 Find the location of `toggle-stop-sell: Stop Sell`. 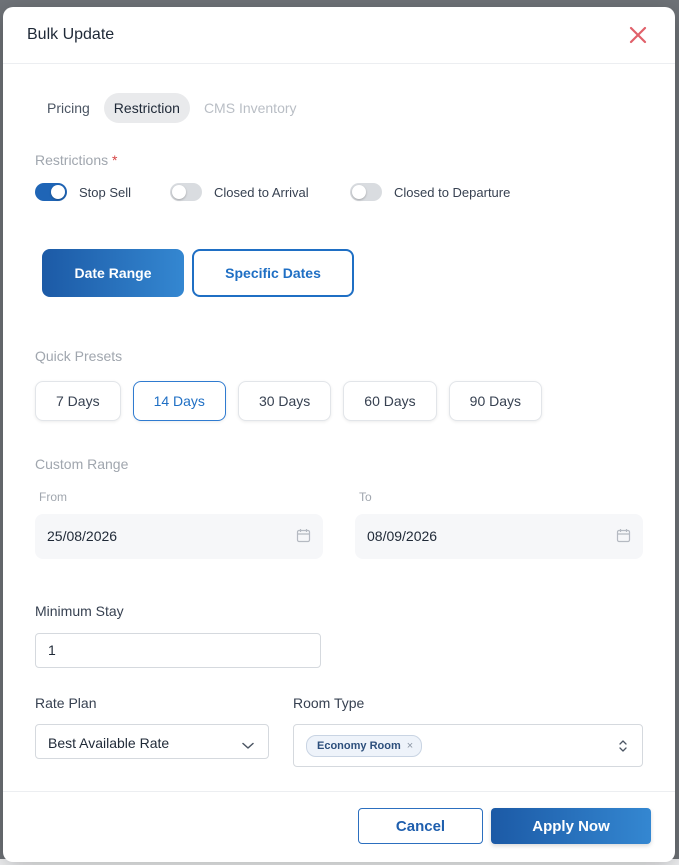

toggle-stop-sell: Stop Sell is located at coordinates (83, 192).